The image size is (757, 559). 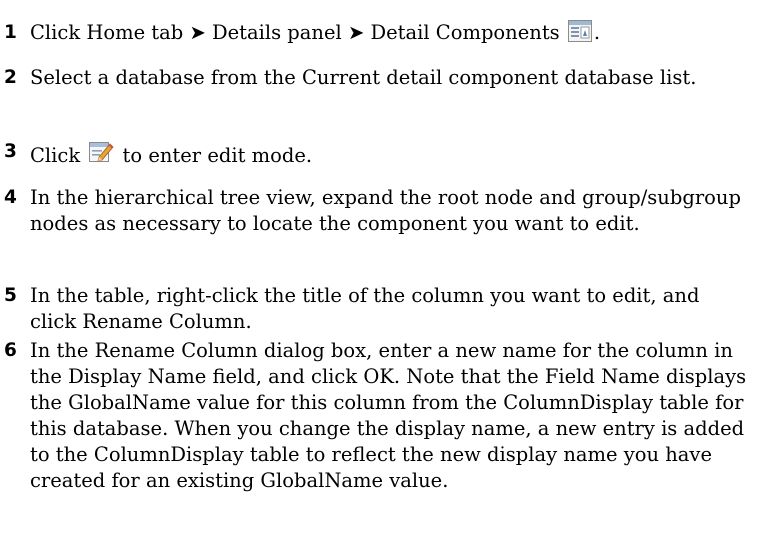 I want to click on step-number: 1, so click(x=10, y=32).